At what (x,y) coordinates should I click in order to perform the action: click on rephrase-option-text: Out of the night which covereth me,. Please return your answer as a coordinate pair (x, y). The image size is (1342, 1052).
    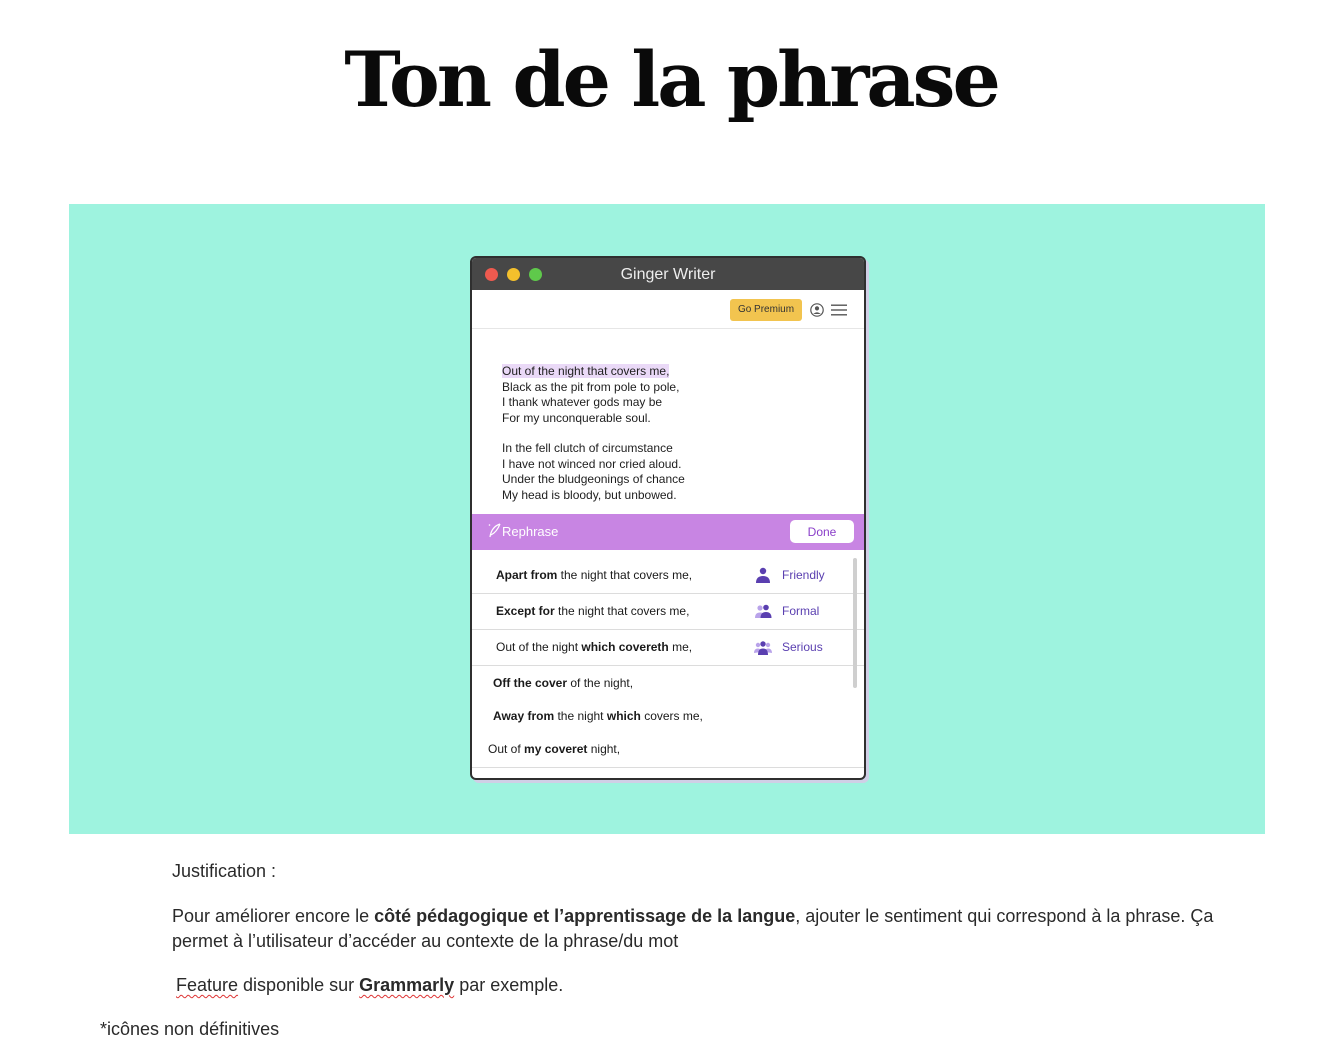
    Looking at the image, I should click on (594, 647).